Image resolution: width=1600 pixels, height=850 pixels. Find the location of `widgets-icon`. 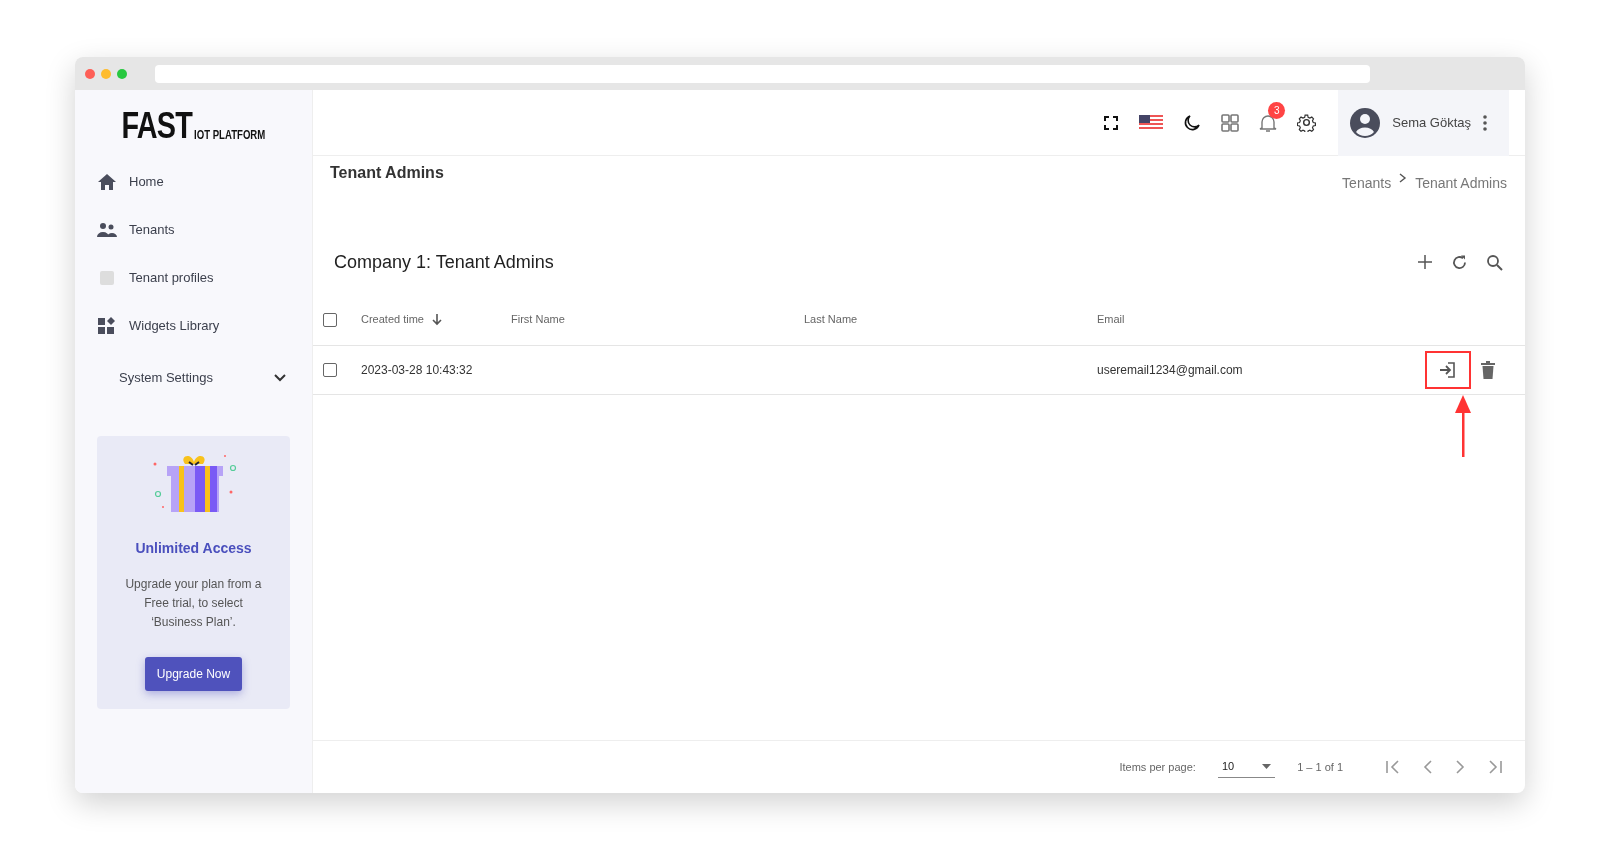

widgets-icon is located at coordinates (107, 326).